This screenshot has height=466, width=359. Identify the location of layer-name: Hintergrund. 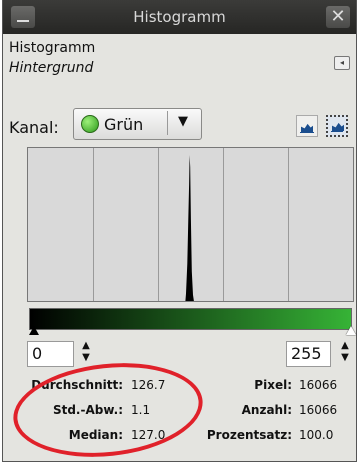
(51, 68).